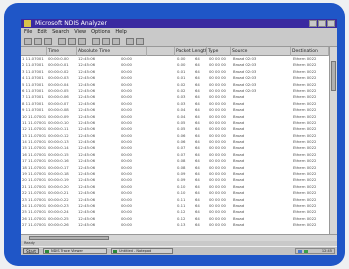 The width and height of the screenshot is (349, 269). Describe the element at coordinates (58, 225) in the screenshot. I see `table-cell: 00:00:0.26` at that location.